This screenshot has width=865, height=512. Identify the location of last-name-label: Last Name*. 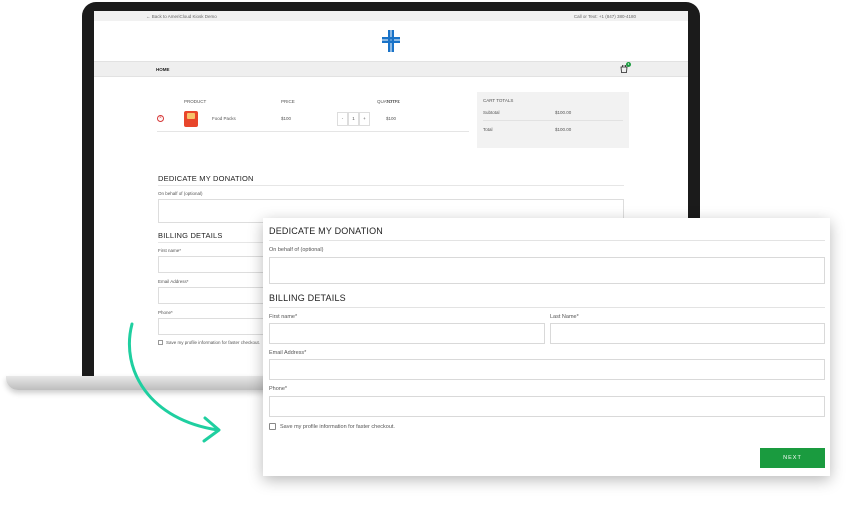
(564, 317).